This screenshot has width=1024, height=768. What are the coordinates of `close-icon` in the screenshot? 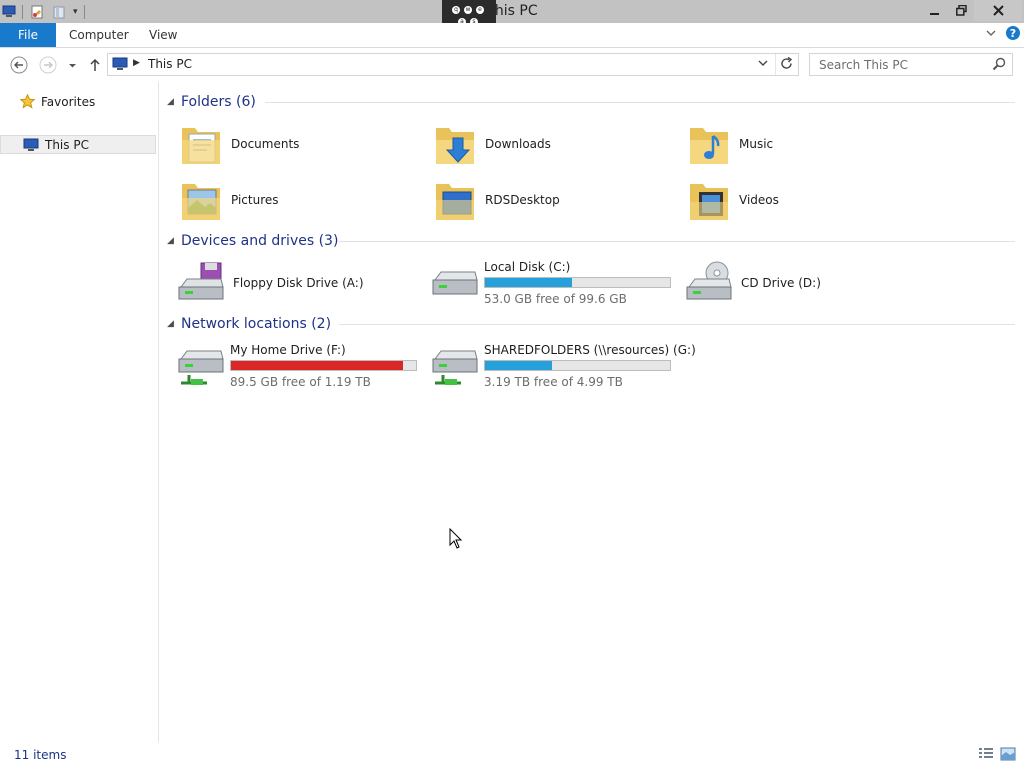 It's located at (998, 10).